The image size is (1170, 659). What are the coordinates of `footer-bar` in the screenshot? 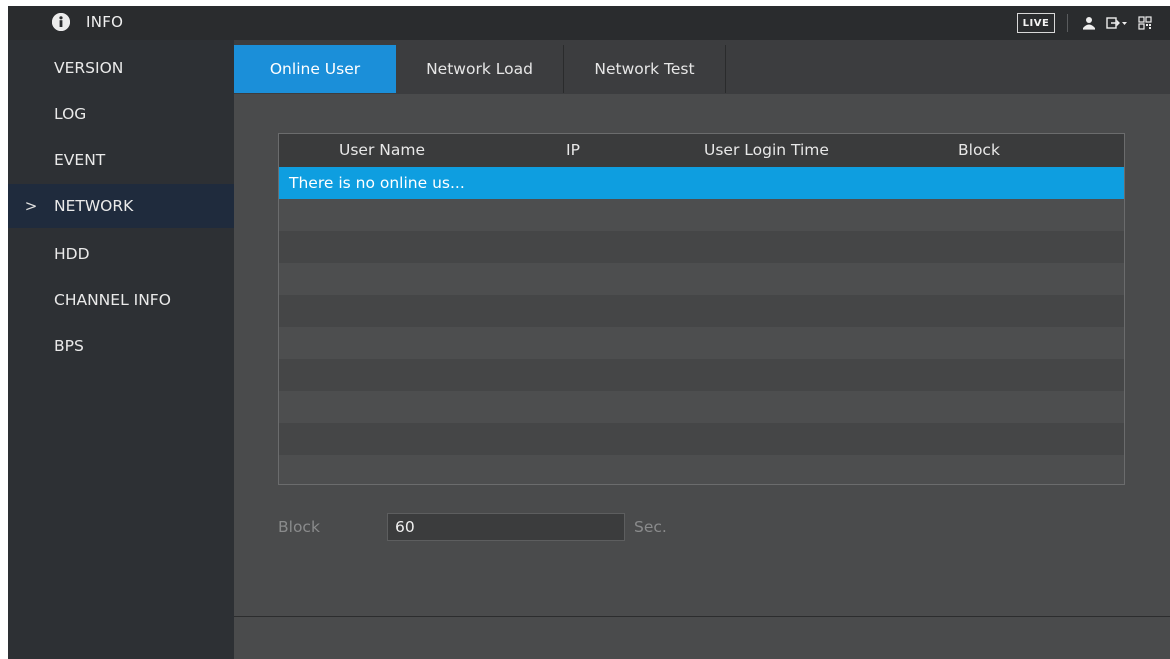 It's located at (702, 638).